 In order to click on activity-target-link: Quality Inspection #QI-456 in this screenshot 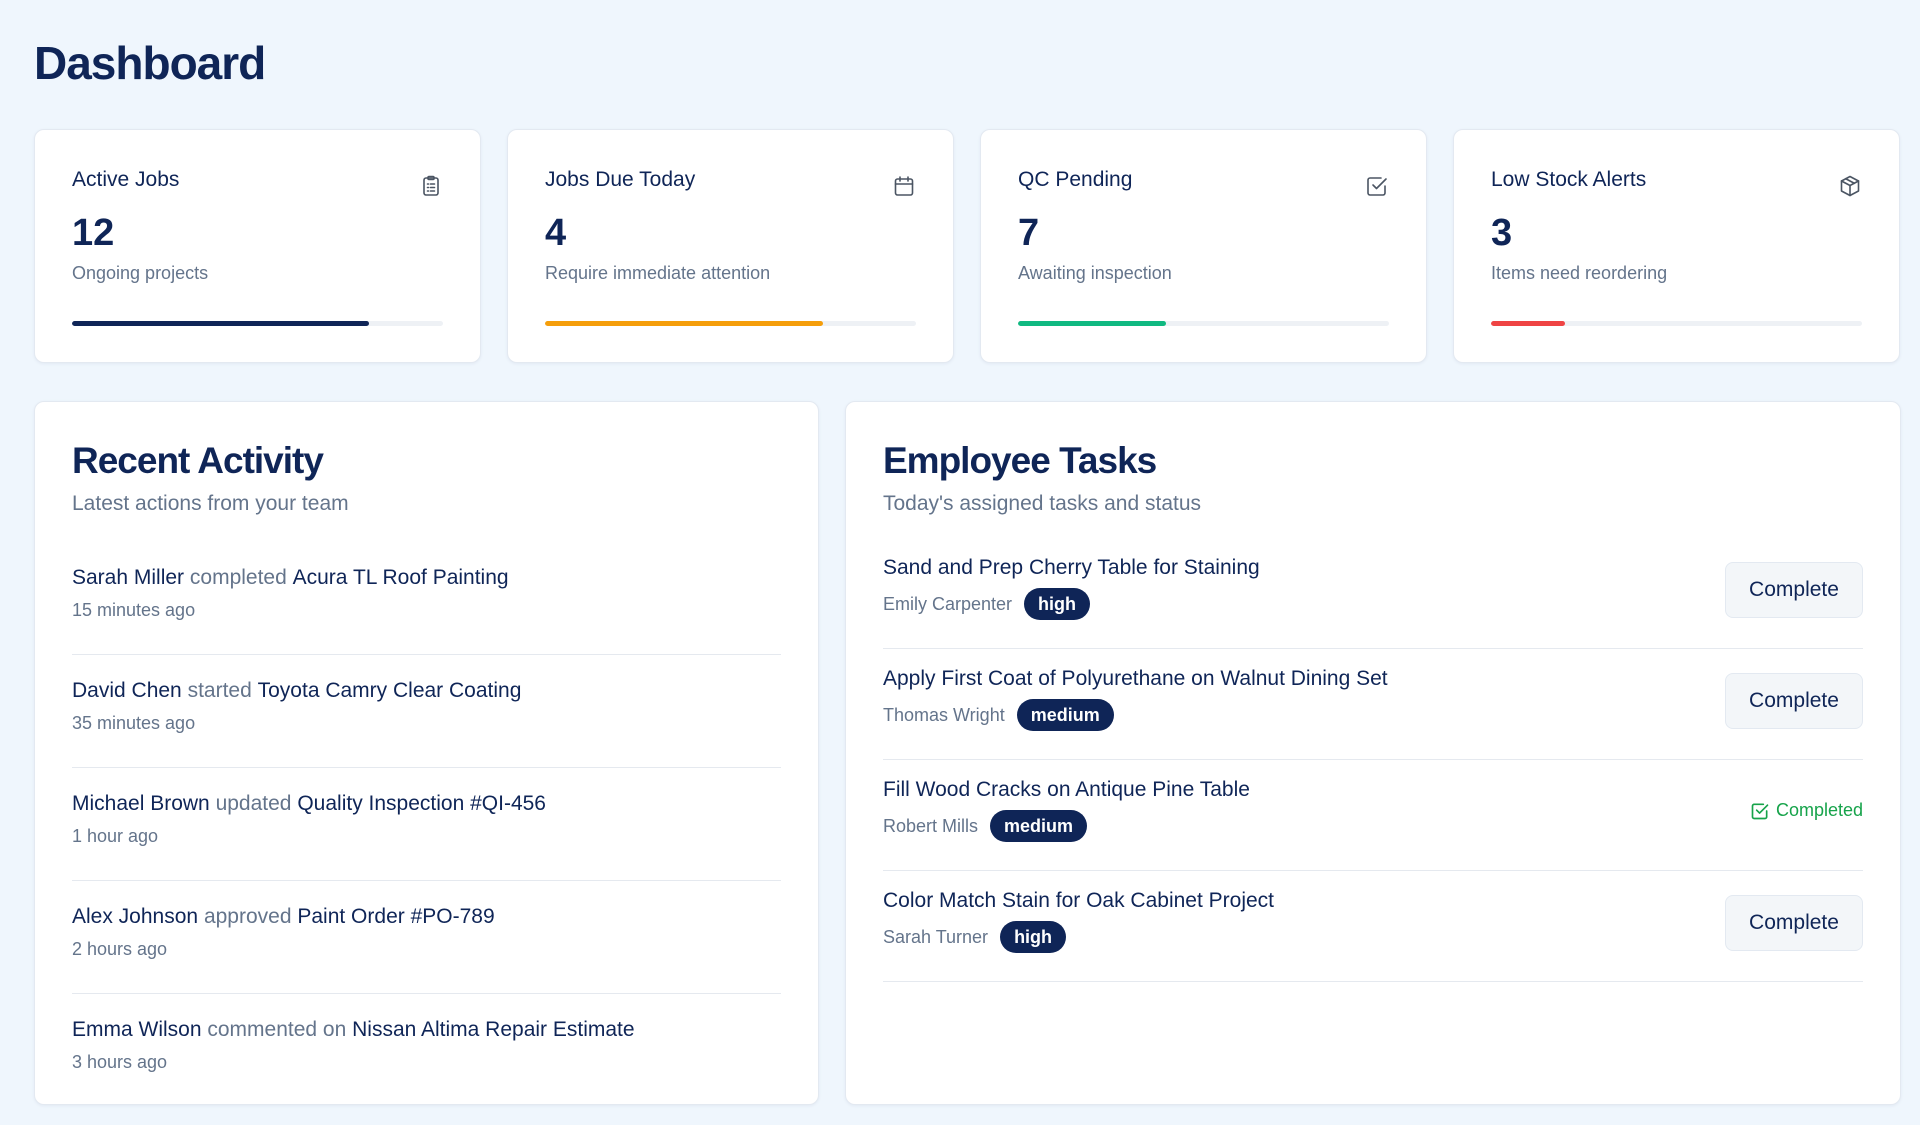, I will do `click(421, 803)`.